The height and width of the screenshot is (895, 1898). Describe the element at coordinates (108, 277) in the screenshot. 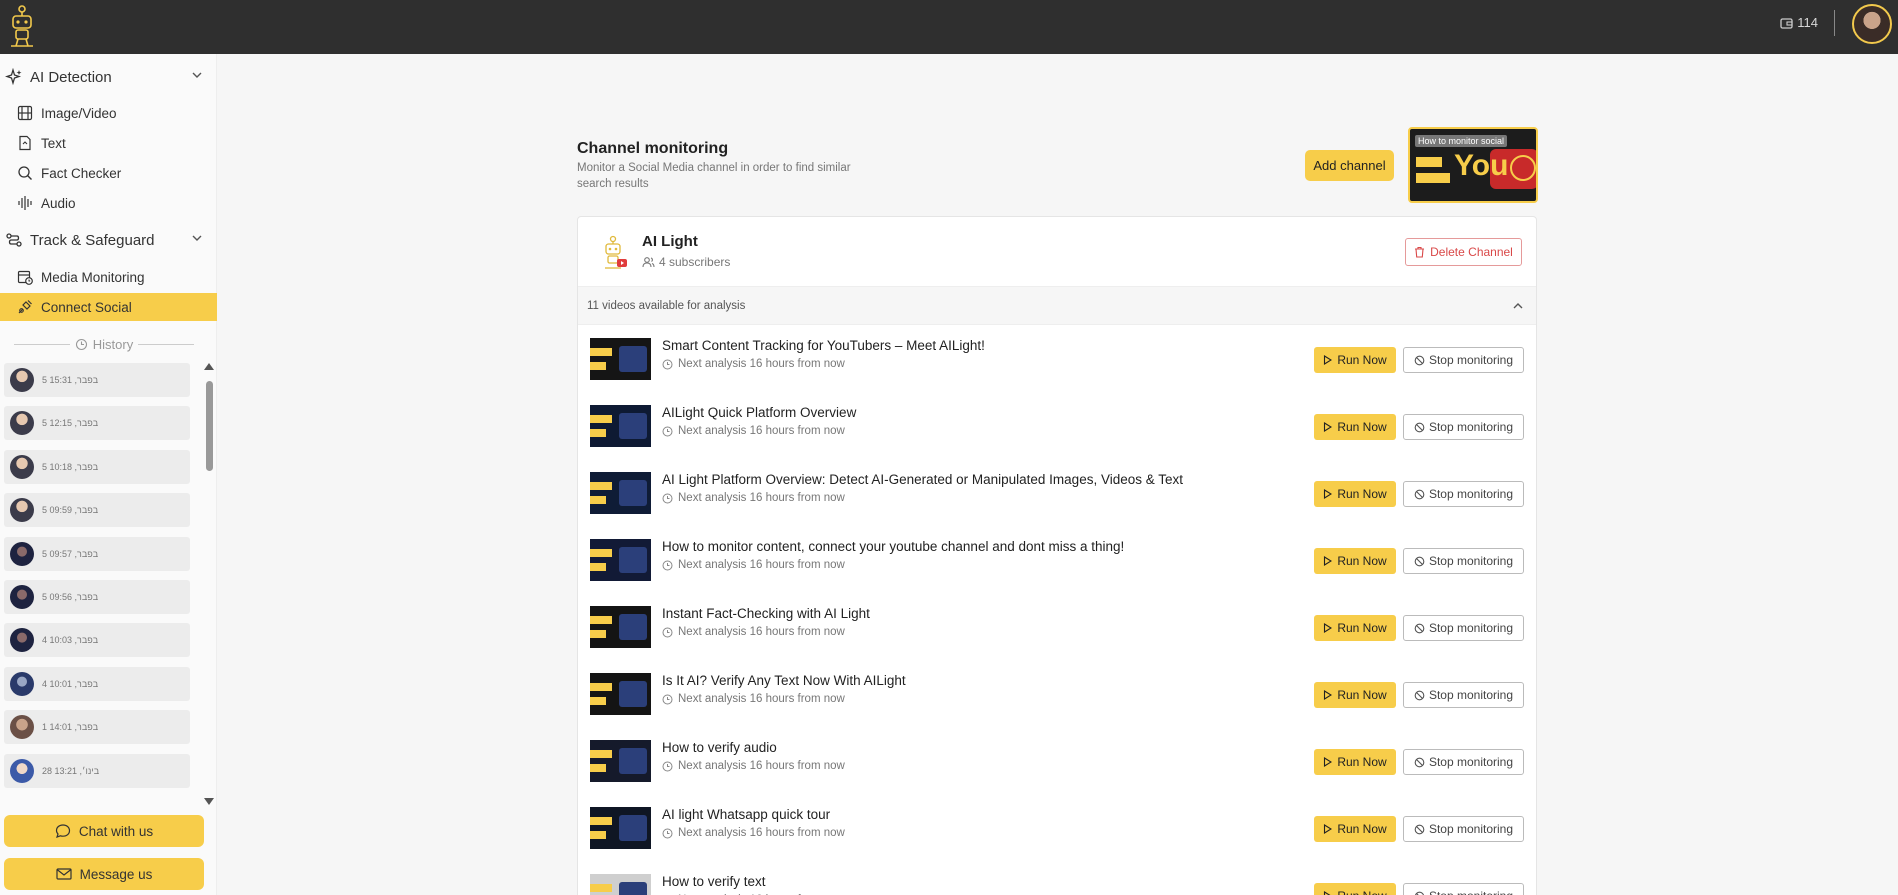

I see `sidebar-item-media-monitoring: Media Monitoring` at that location.